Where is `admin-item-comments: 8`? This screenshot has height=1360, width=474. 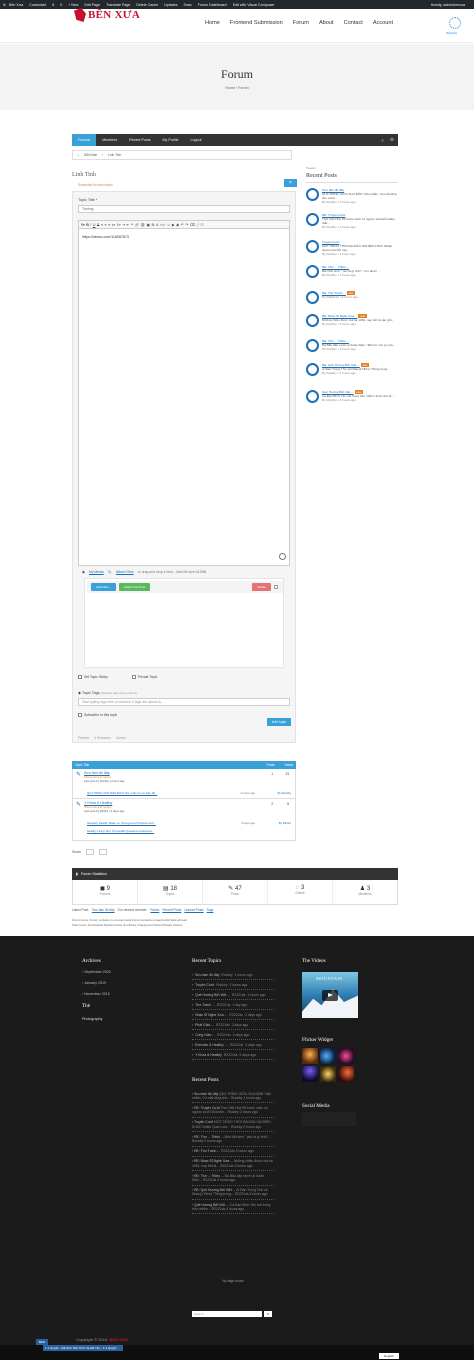
admin-item-comments: 8 is located at coordinates (53, 5).